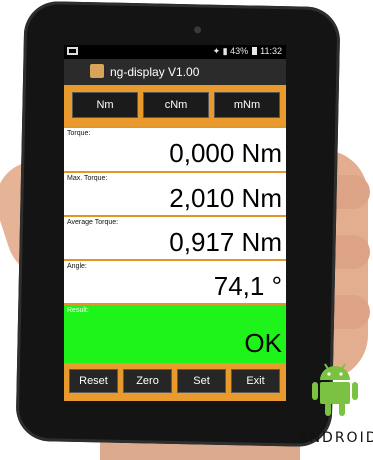  I want to click on set-button: Set, so click(201, 381).